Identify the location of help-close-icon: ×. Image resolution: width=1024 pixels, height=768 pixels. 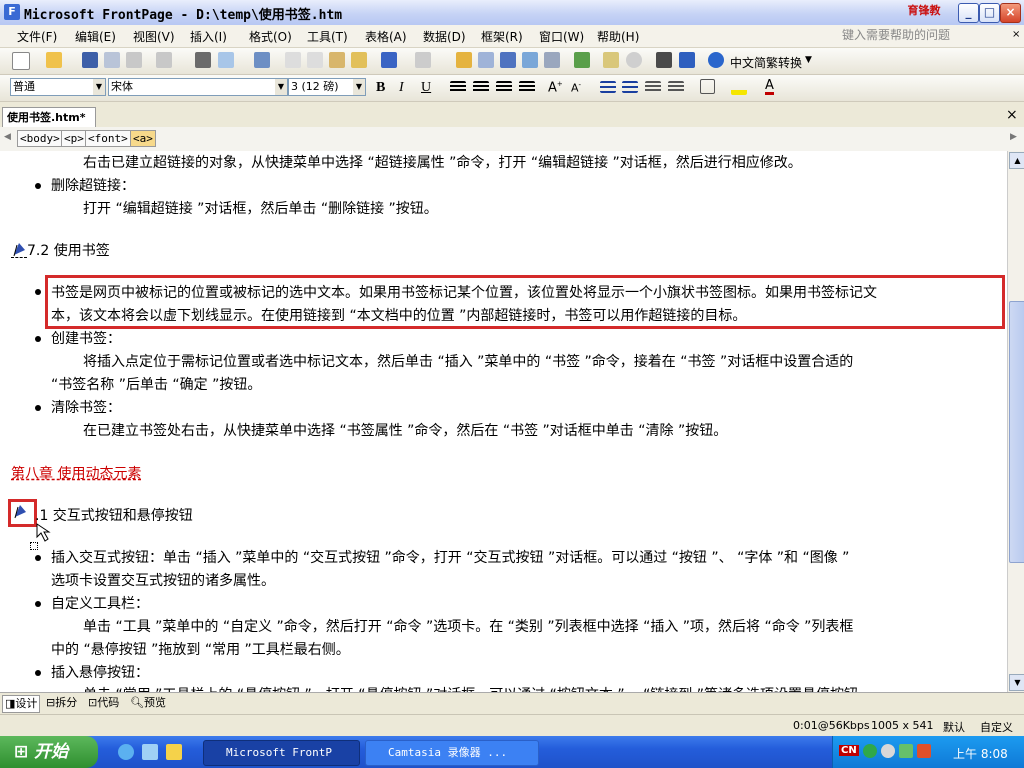
(1016, 34).